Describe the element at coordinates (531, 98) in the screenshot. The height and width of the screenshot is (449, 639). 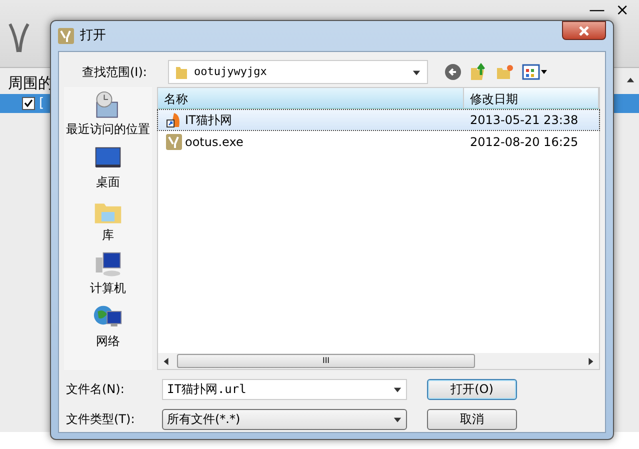
I see `column-header: 修改日期` at that location.